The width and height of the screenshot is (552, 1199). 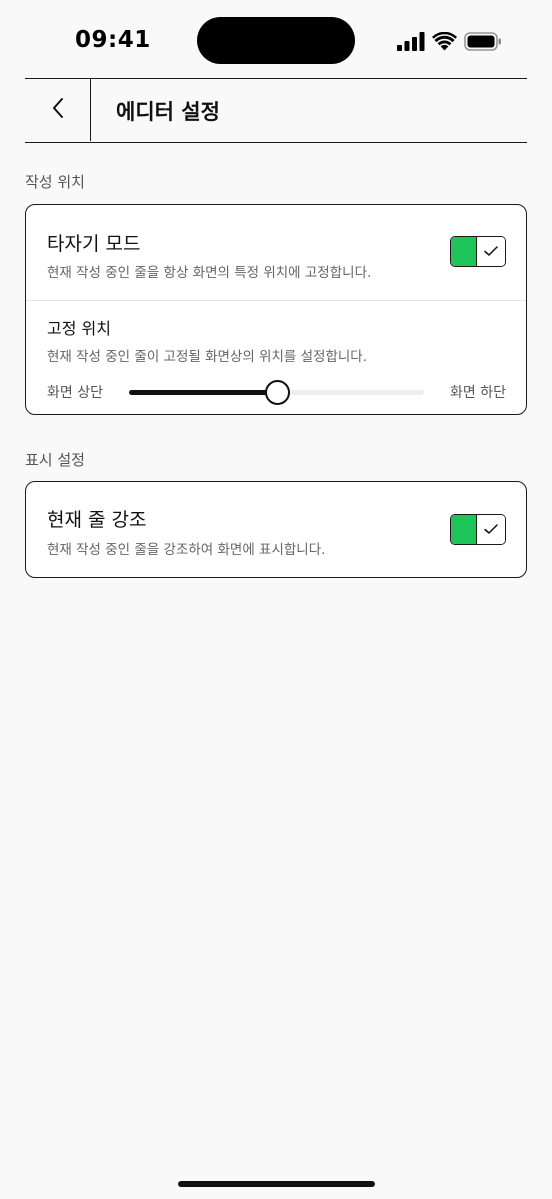 I want to click on battery-icon, so click(x=483, y=41).